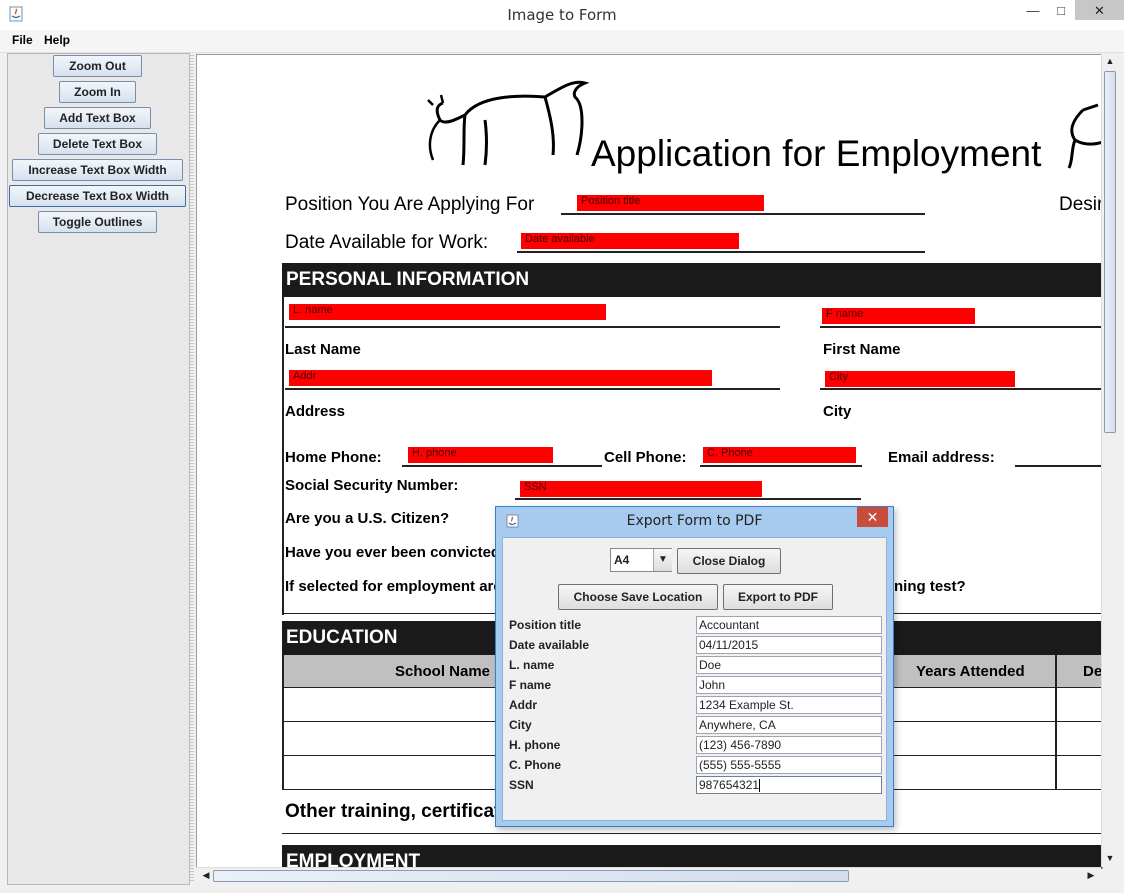 The image size is (1124, 893). What do you see at coordinates (1109, 460) in the screenshot?
I see `vertical-scrollbar: ▲ ▼` at bounding box center [1109, 460].